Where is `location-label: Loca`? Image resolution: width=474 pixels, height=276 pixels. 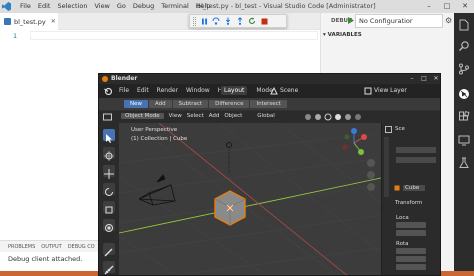 location-label: Loca is located at coordinates (402, 218).